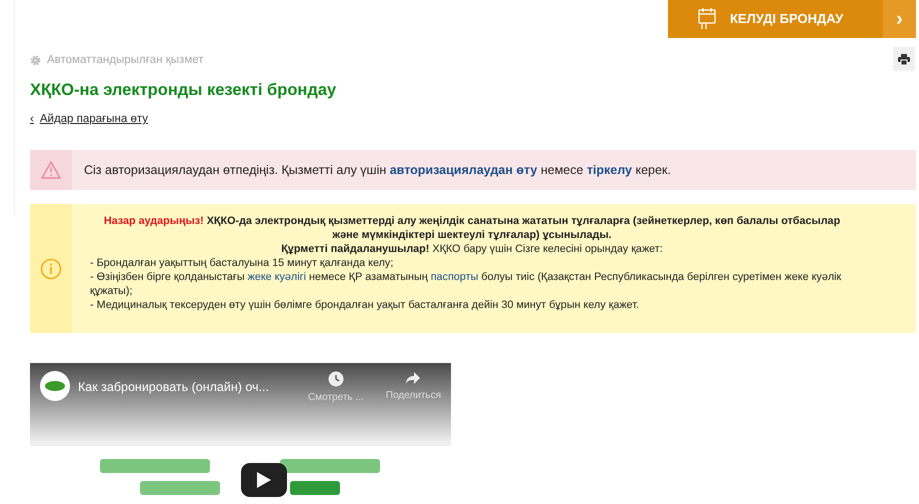  I want to click on link: авторизациялаудан өту, so click(464, 169).